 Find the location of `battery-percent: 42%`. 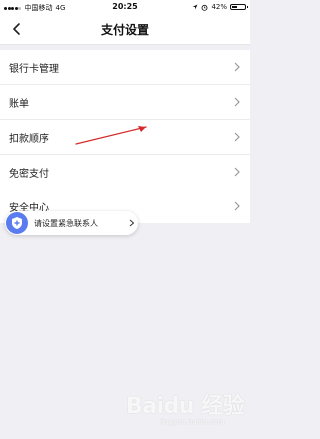

battery-percent: 42% is located at coordinates (219, 7).